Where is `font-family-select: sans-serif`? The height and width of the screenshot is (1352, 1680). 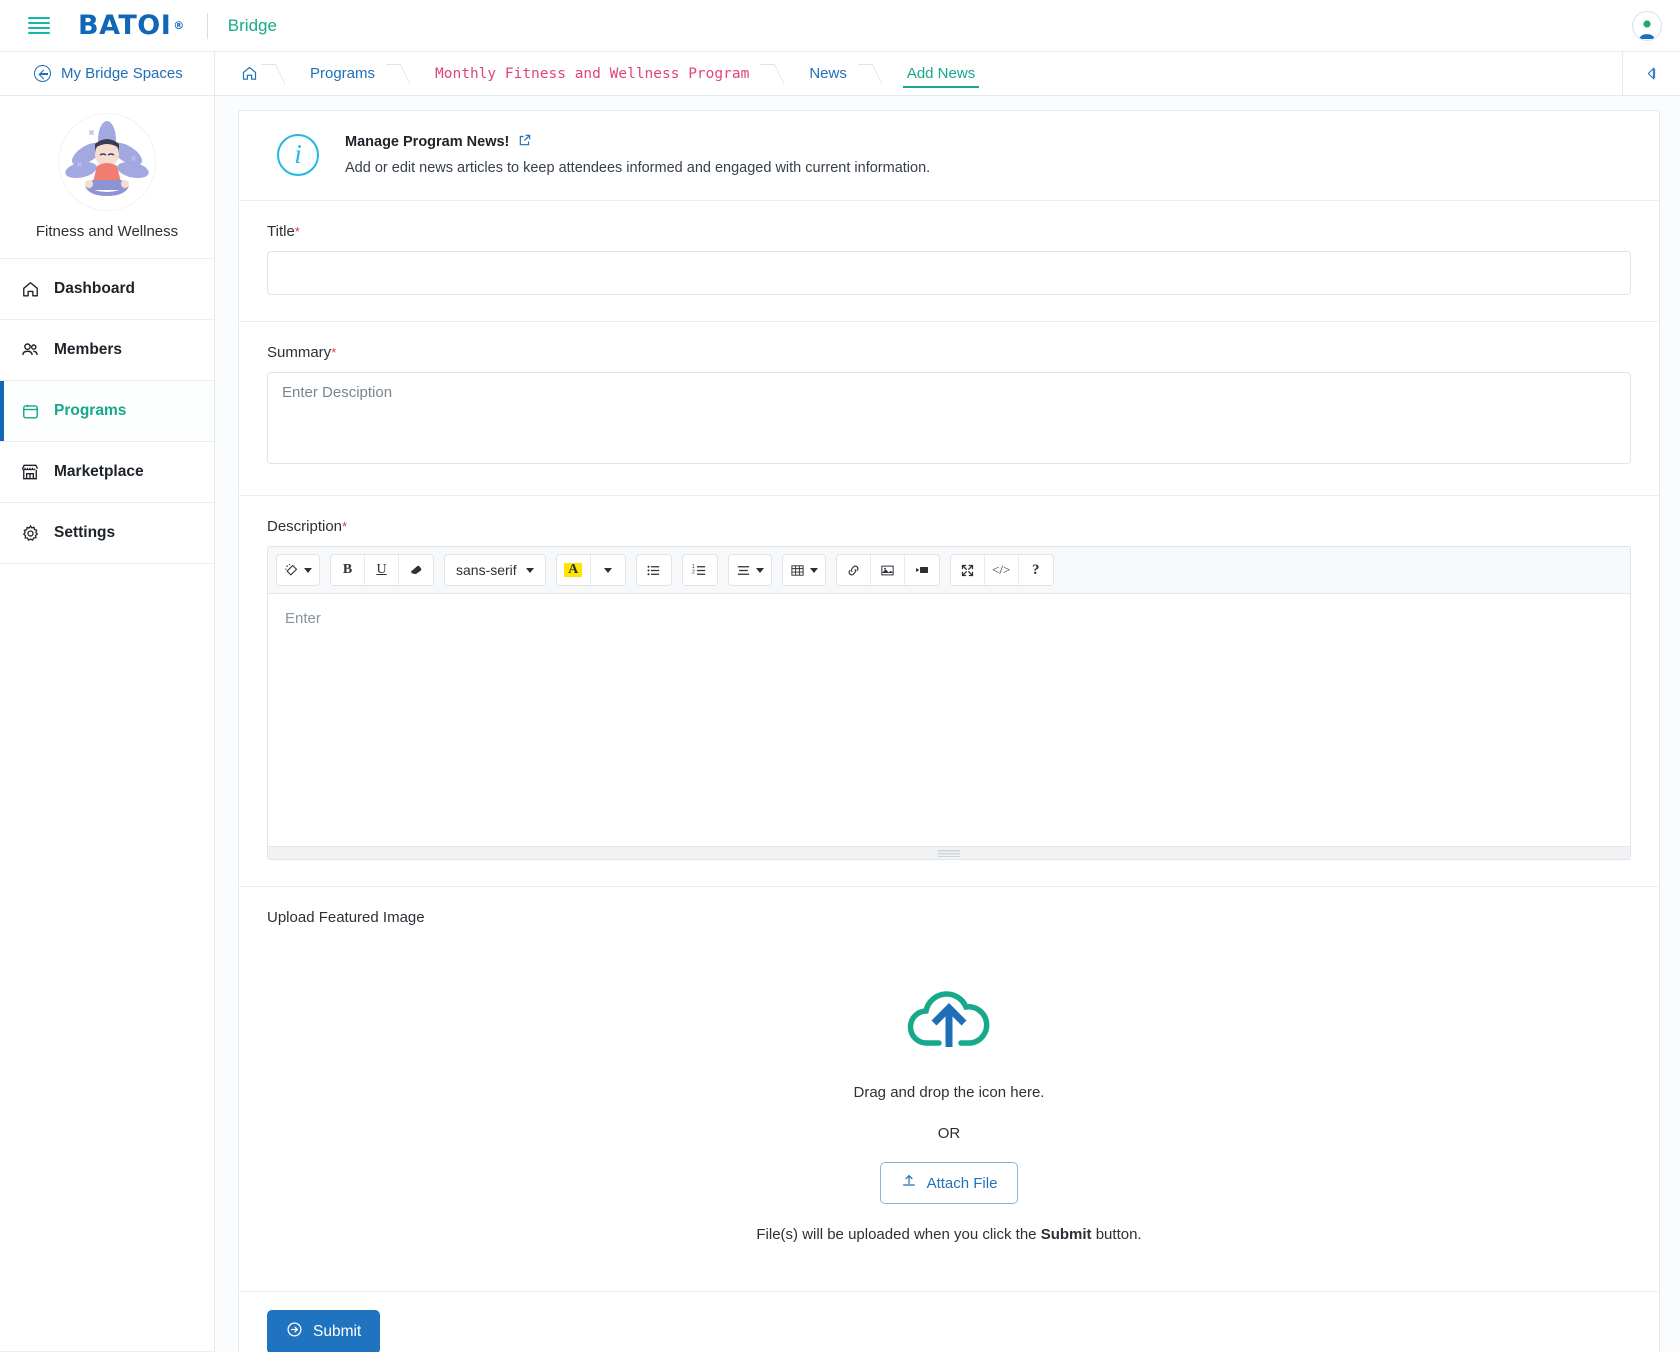
font-family-select: sans-serif is located at coordinates (495, 570).